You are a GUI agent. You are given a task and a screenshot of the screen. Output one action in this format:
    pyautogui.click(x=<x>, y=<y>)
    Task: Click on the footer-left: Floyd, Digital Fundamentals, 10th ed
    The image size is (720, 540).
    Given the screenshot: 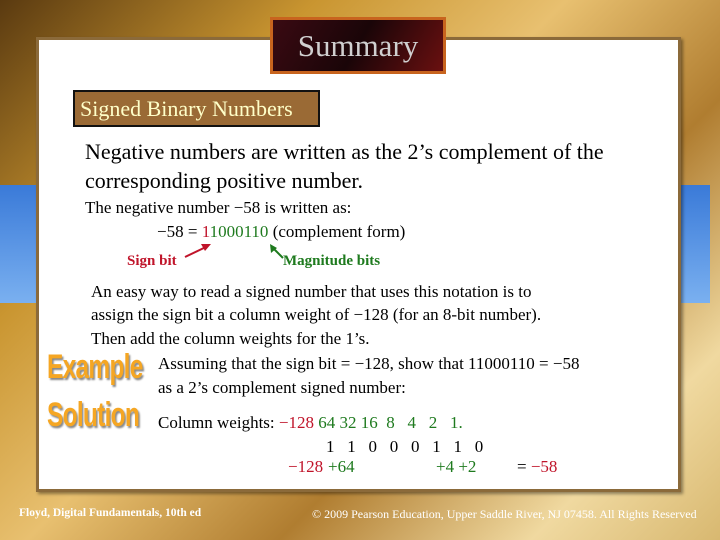 What is the action you would take?
    pyautogui.click(x=110, y=513)
    